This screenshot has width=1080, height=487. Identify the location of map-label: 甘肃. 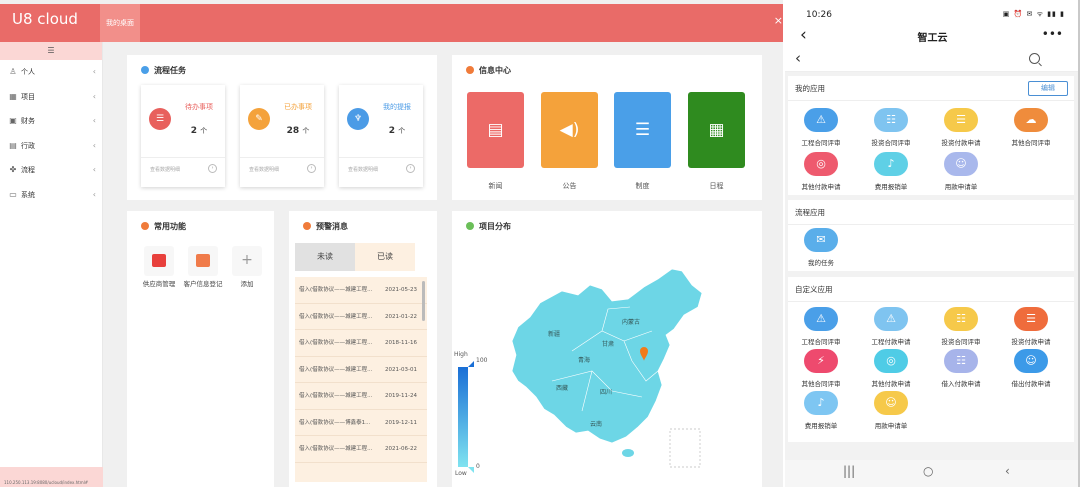
(608, 344).